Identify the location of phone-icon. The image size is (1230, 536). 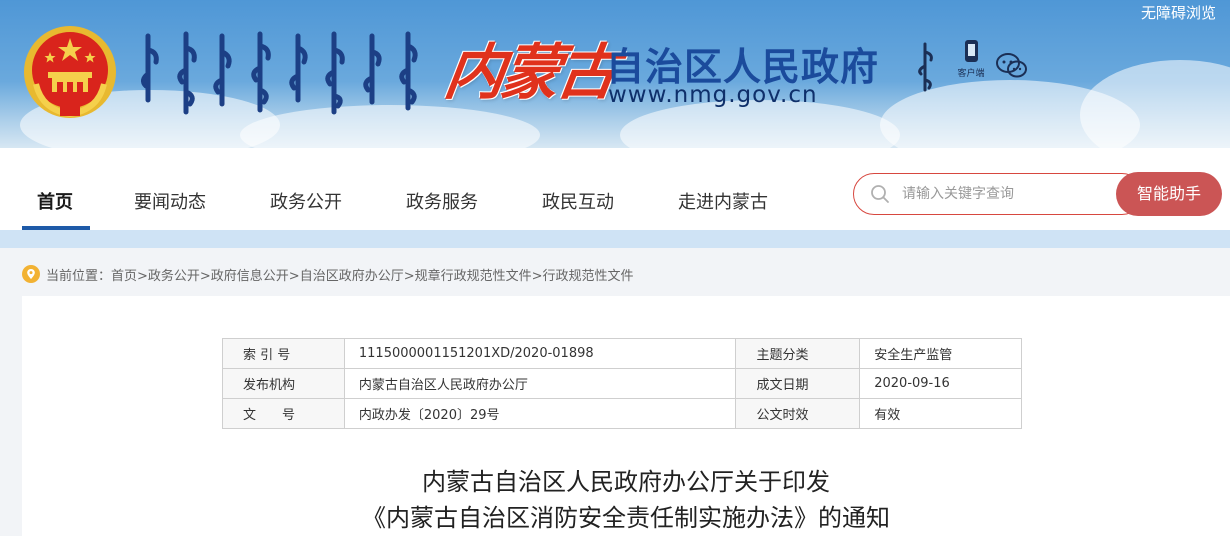
(971, 51).